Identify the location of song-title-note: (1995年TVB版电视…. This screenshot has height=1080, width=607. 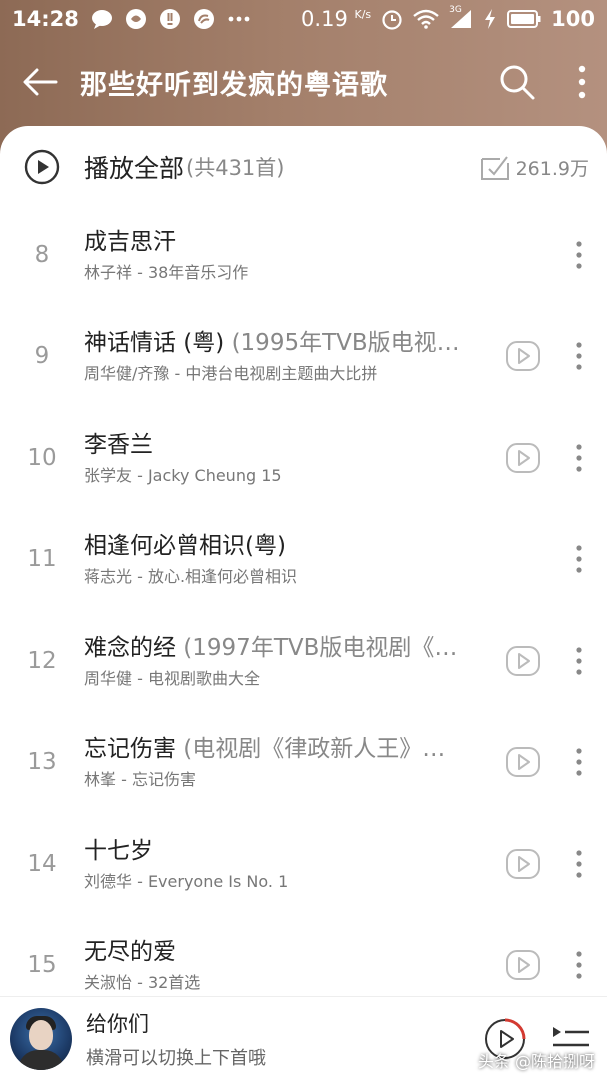
(342, 343).